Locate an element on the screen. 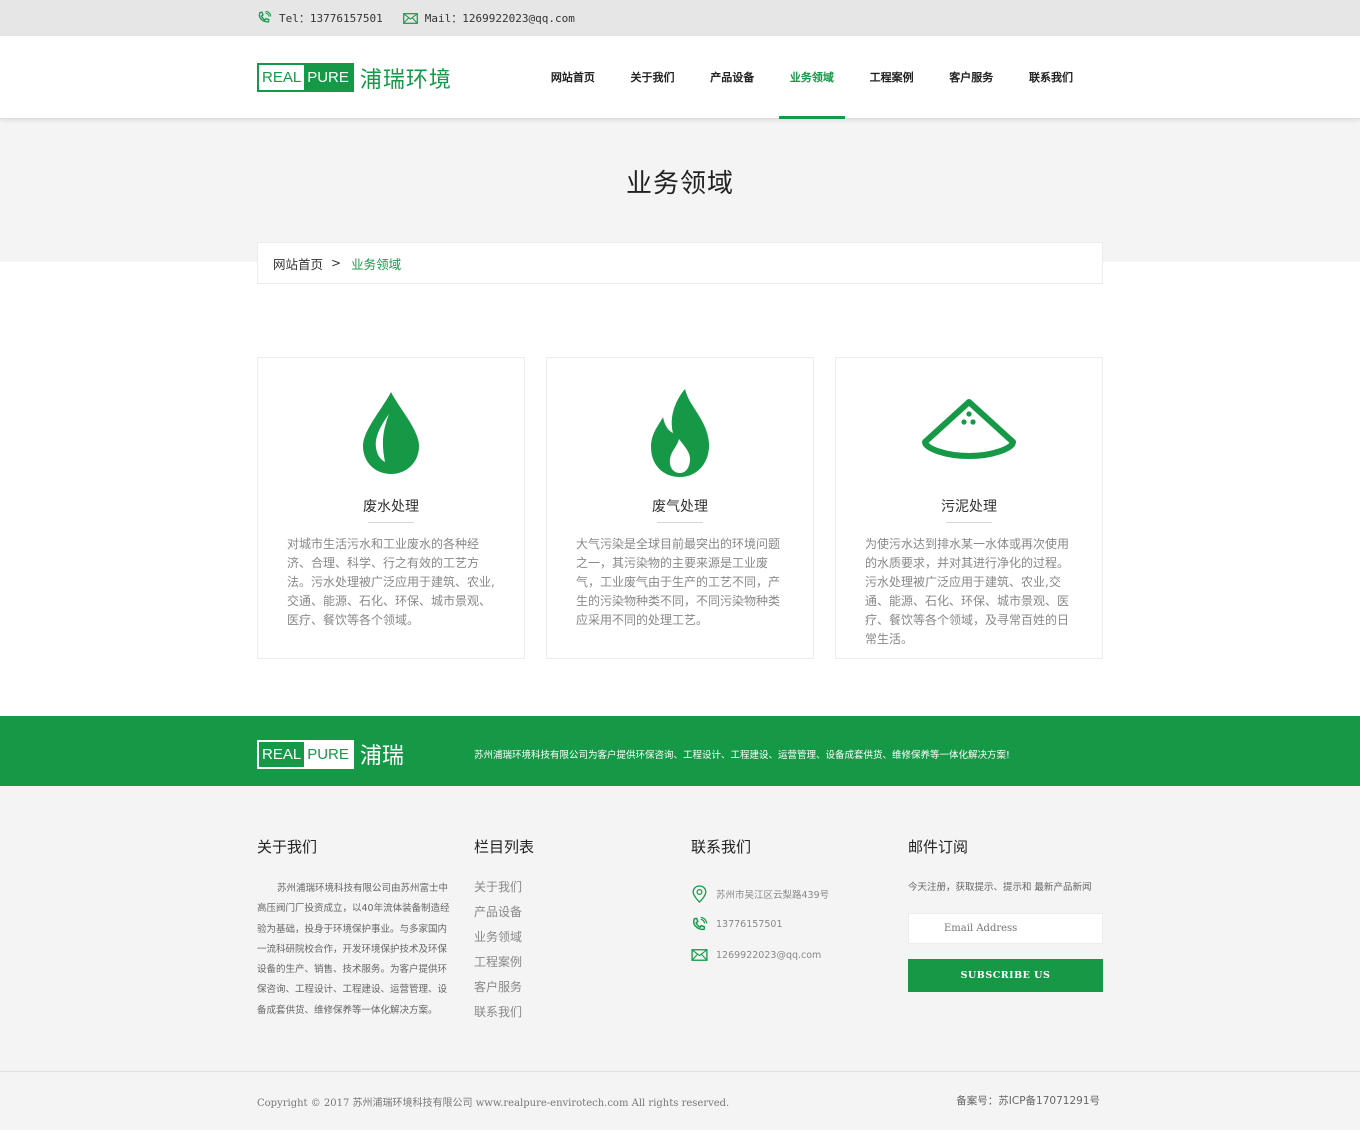 Image resolution: width=1360 pixels, height=1130 pixels. footer-link-products: 产品设备 is located at coordinates (504, 912).